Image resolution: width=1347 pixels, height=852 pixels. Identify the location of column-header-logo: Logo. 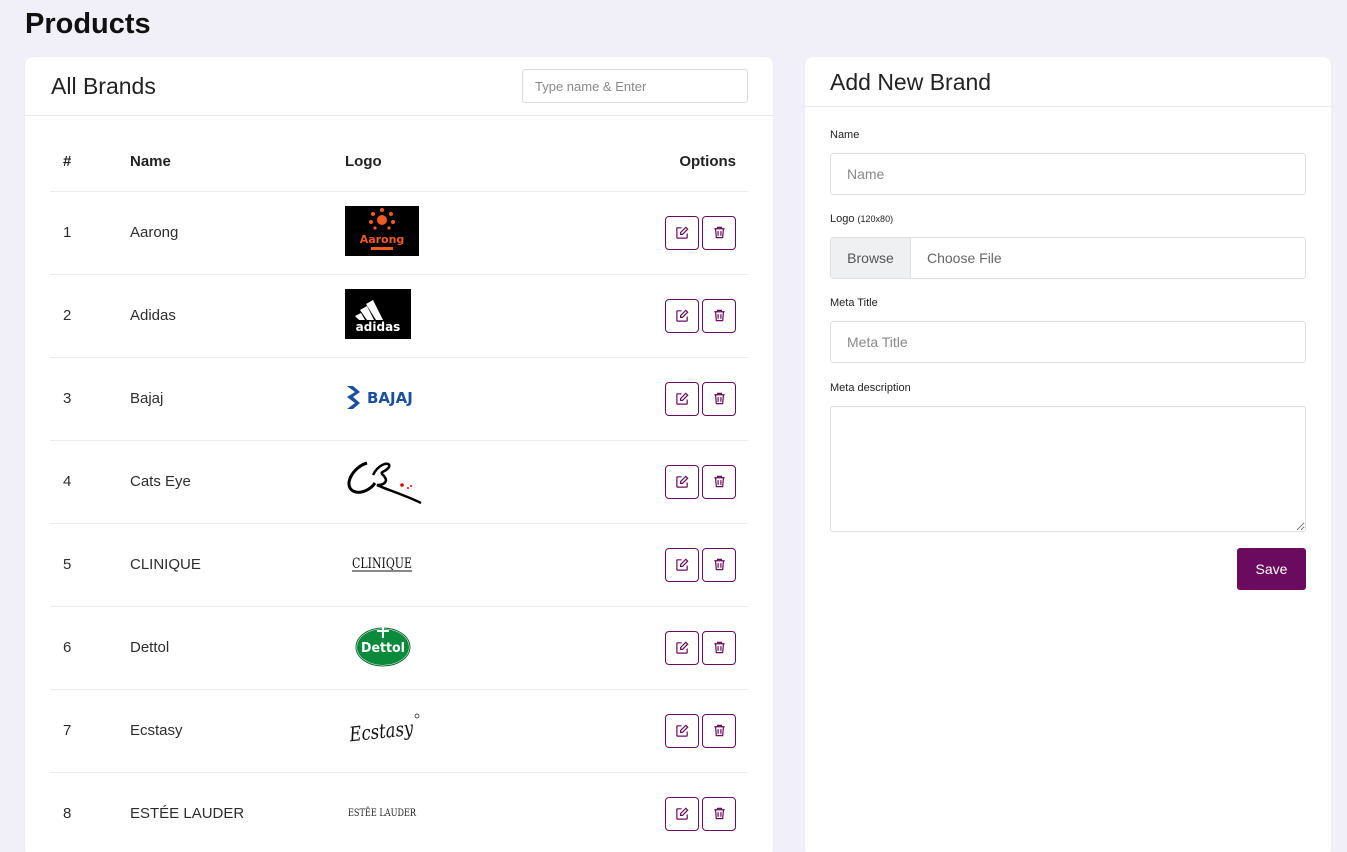
(470, 162).